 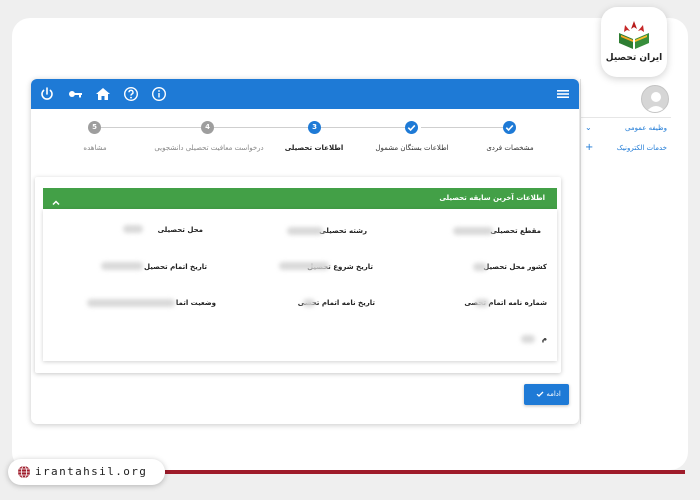 What do you see at coordinates (94, 127) in the screenshot?
I see `step-5-circle: 5` at bounding box center [94, 127].